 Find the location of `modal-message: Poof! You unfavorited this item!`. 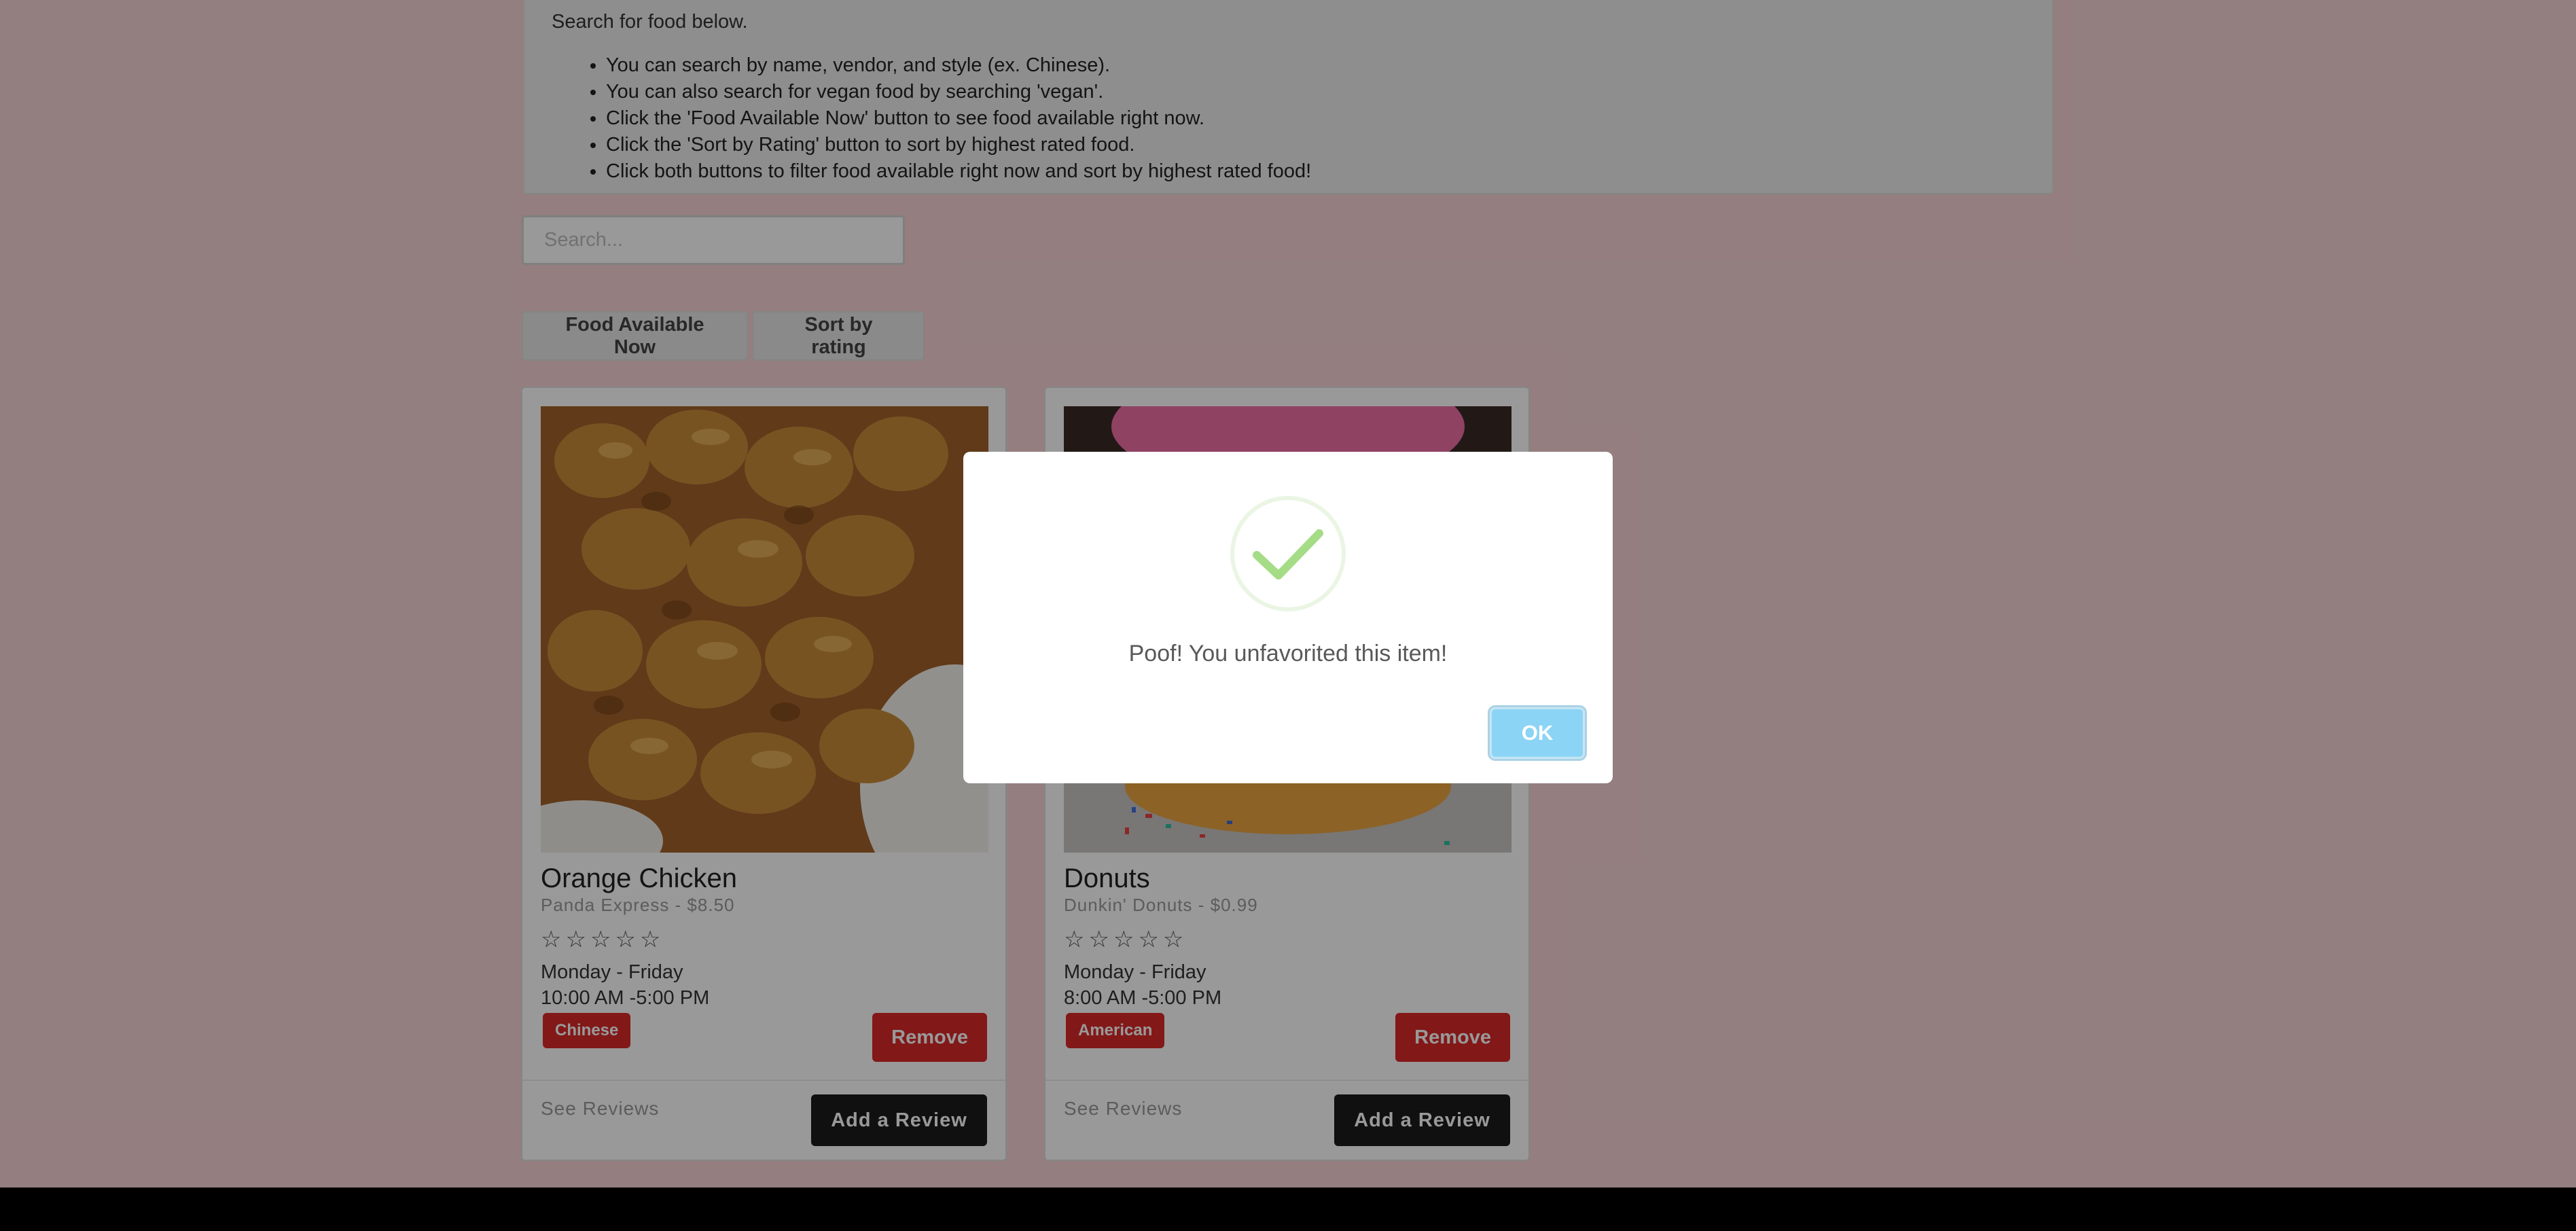

modal-message: Poof! You unfavorited this item! is located at coordinates (1288, 653).